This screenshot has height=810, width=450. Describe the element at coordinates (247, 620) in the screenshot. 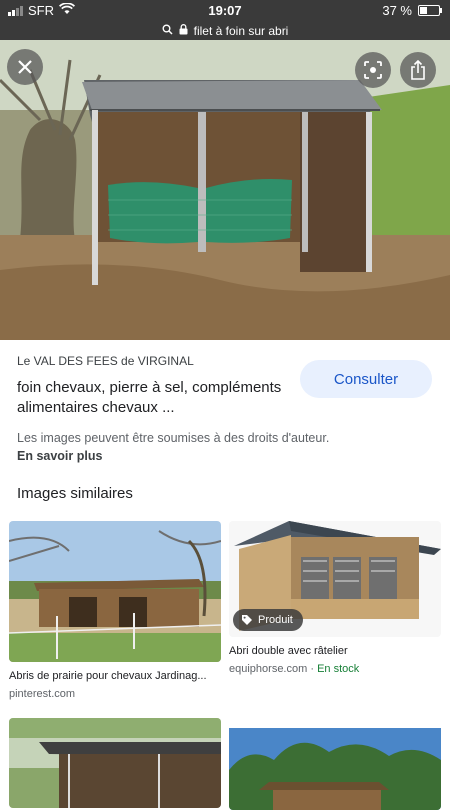

I see `tag-icon` at that location.